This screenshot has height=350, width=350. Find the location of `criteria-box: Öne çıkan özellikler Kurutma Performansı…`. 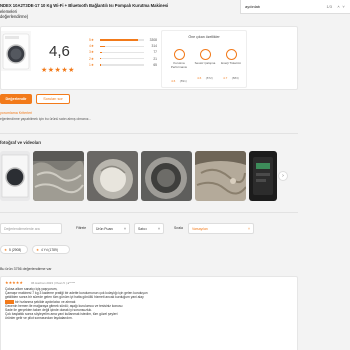

criteria-box: Öne çıkan özellikler Kurutma Performansı… is located at coordinates (204, 59).